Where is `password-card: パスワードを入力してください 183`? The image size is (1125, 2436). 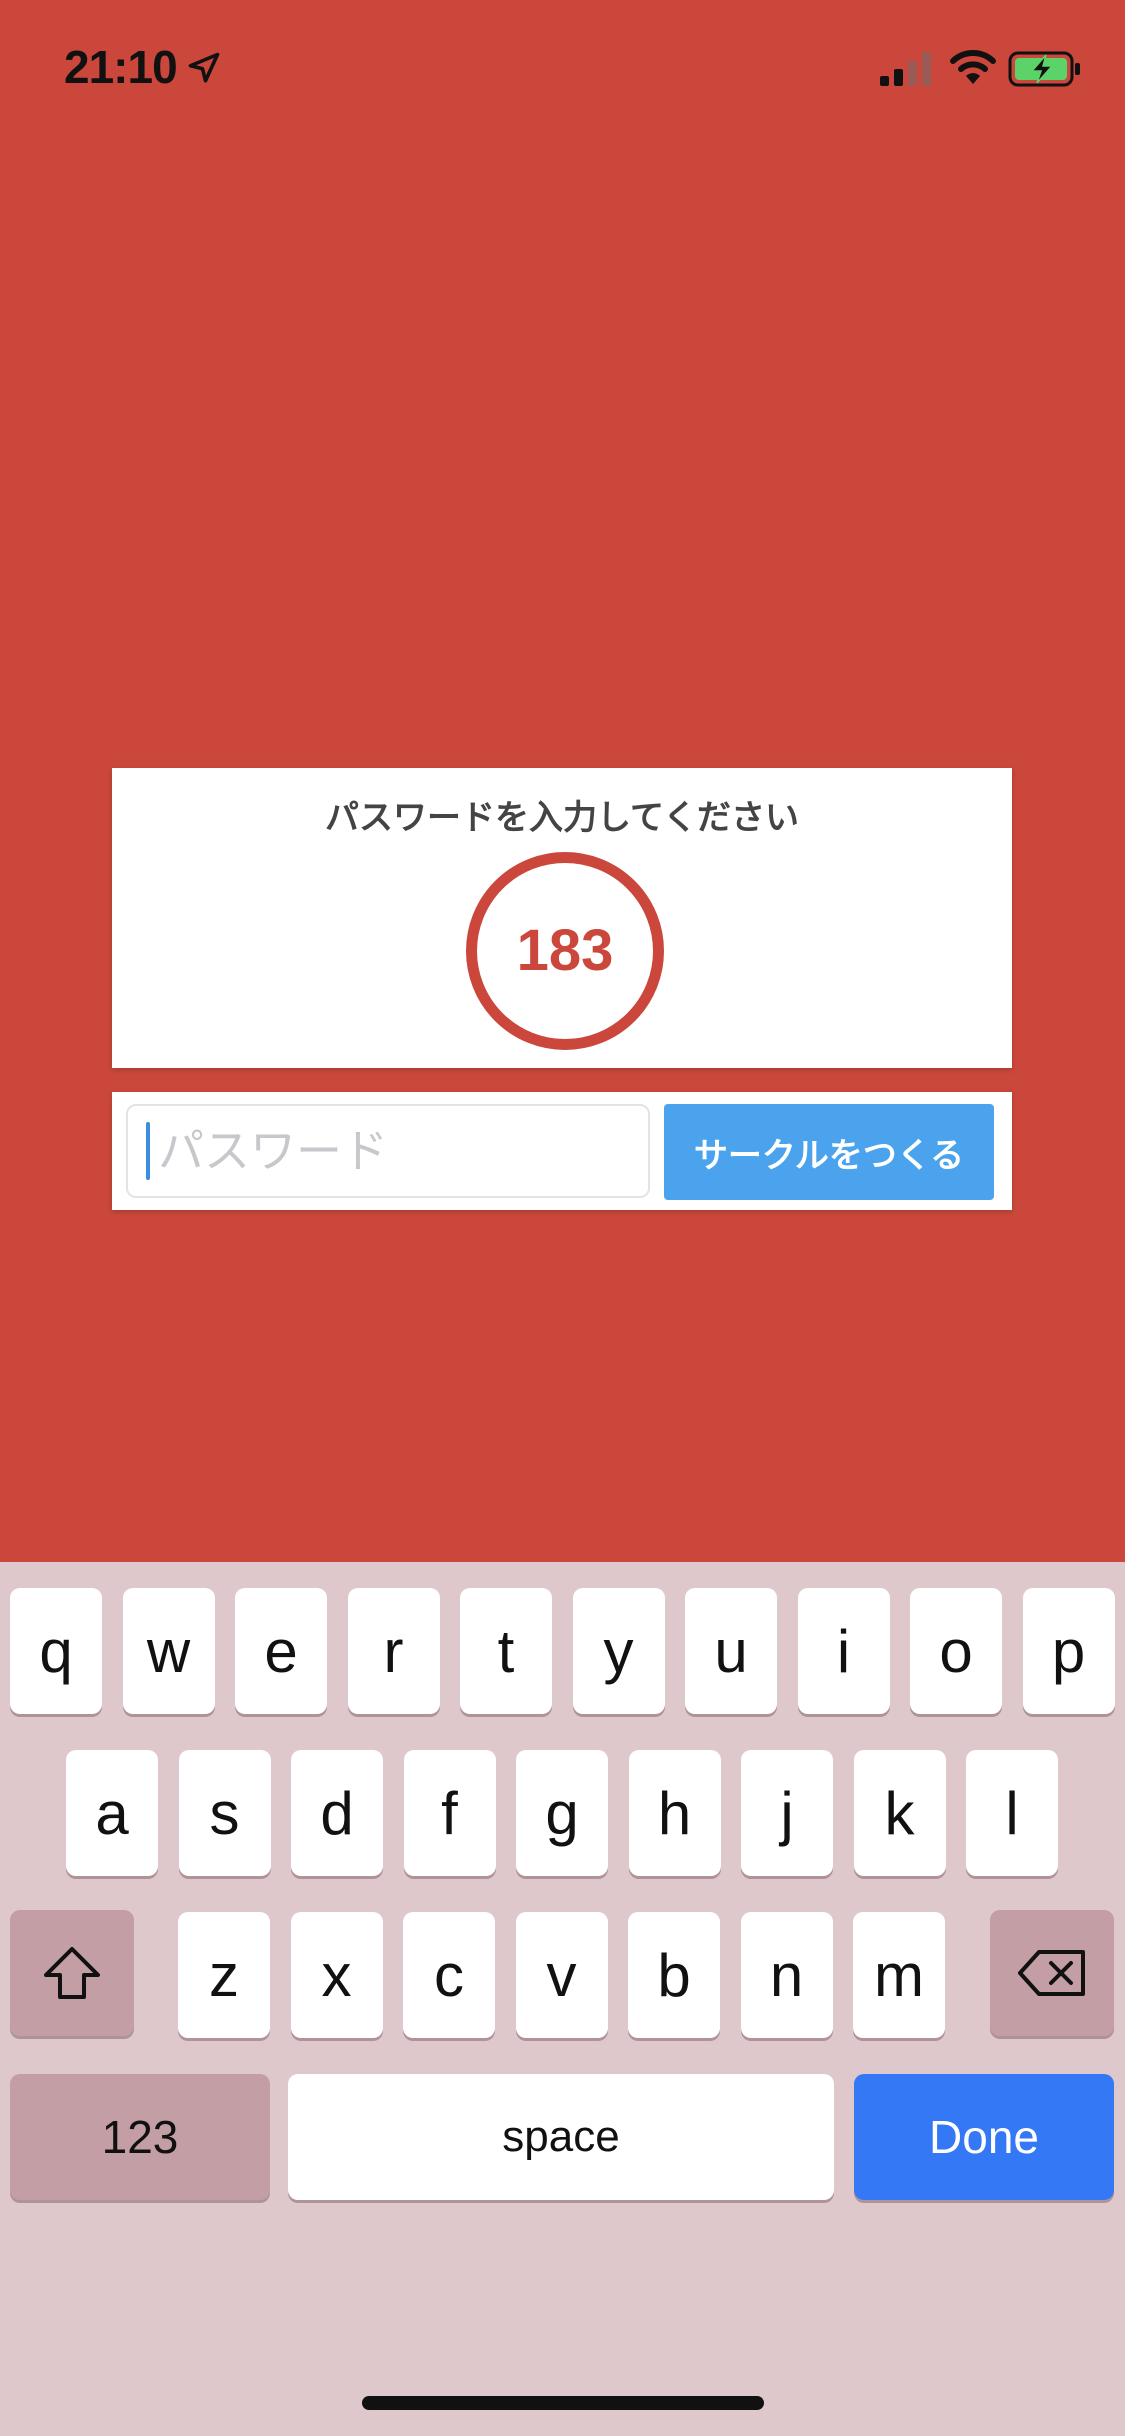
password-card: パスワードを入力してください 183 is located at coordinates (562, 918).